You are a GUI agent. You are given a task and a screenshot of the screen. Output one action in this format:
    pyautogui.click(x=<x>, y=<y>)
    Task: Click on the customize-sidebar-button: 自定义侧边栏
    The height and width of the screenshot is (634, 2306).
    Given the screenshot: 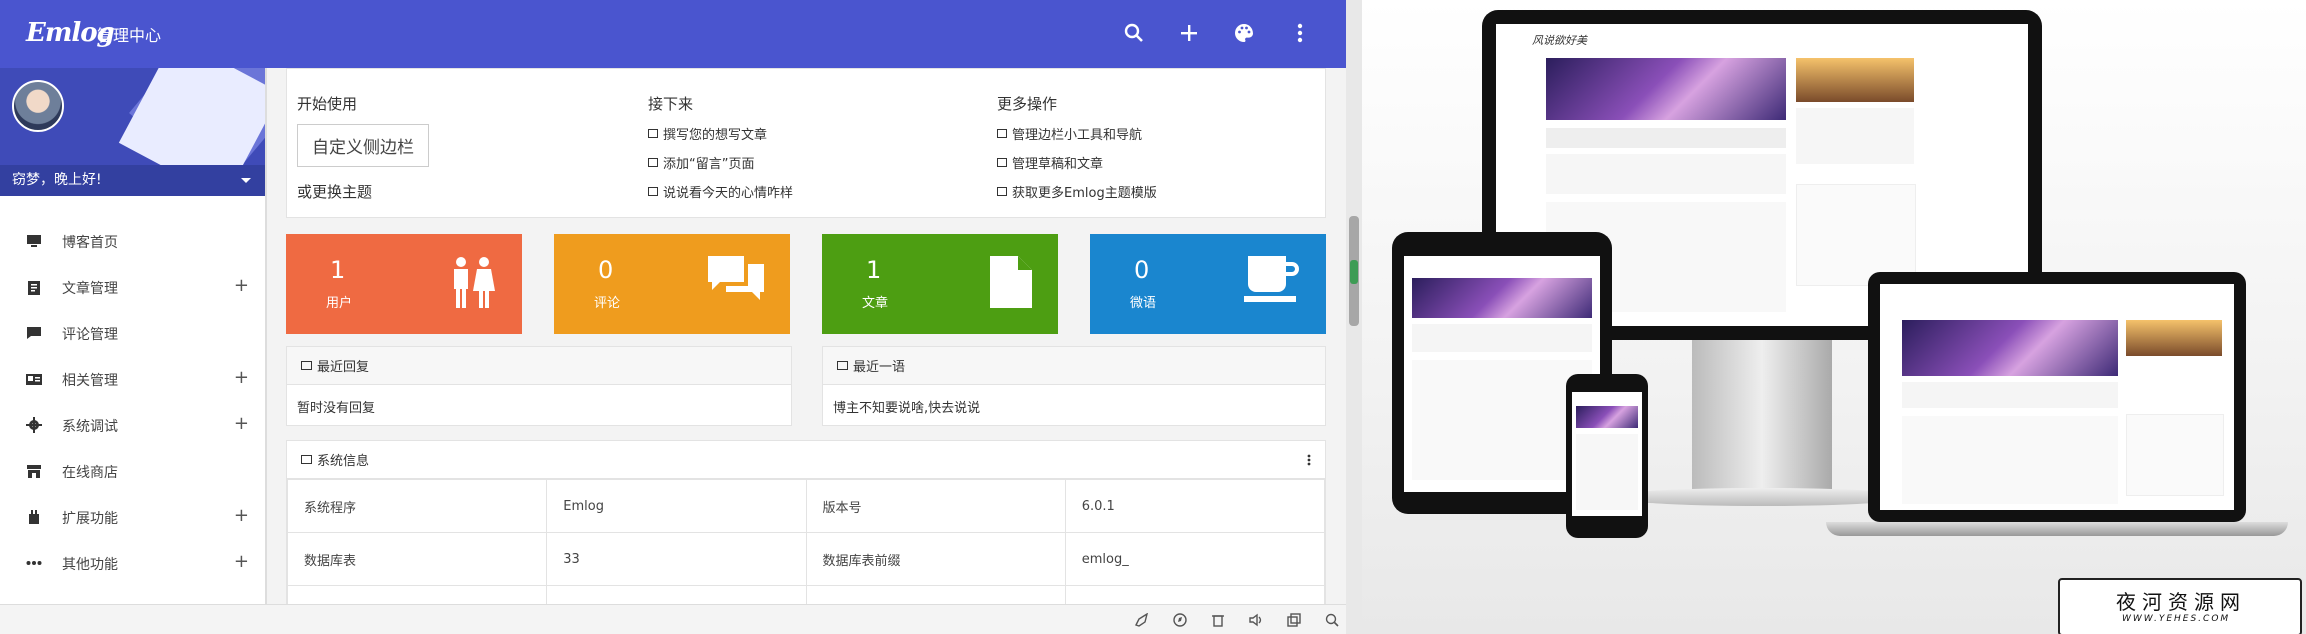 What is the action you would take?
    pyautogui.click(x=363, y=145)
    